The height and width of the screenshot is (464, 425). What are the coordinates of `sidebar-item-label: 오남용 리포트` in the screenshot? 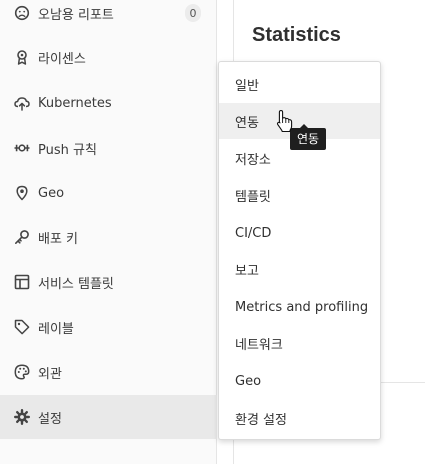 It's located at (76, 15).